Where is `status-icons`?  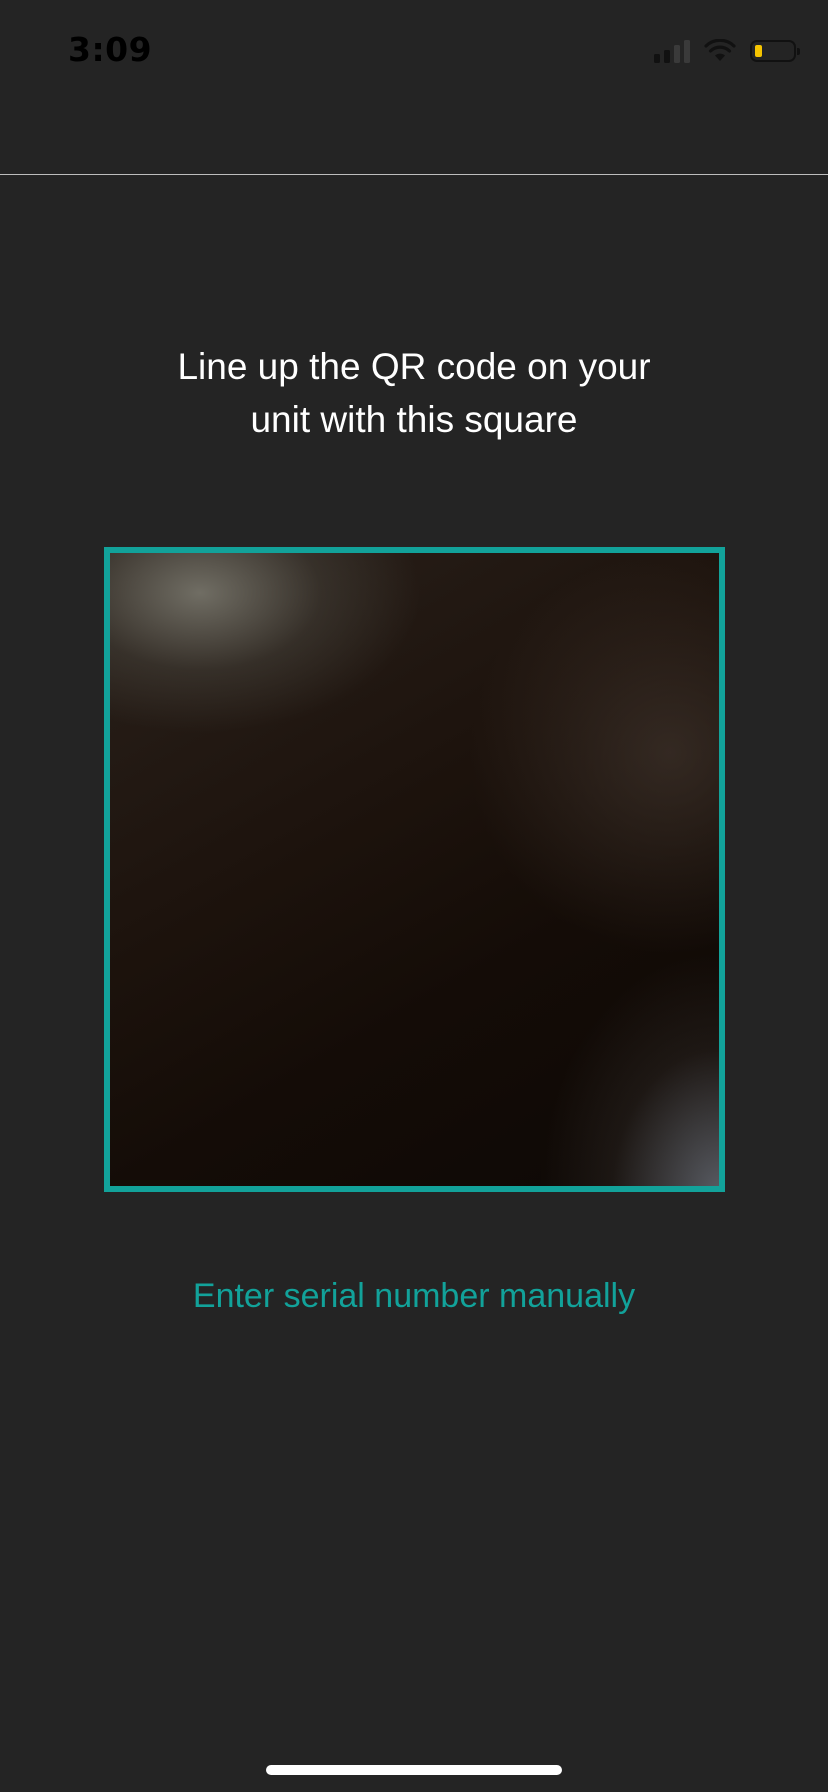 status-icons is located at coordinates (727, 51).